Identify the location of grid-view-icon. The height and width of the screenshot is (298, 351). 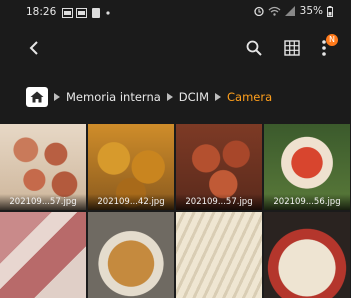
(292, 48).